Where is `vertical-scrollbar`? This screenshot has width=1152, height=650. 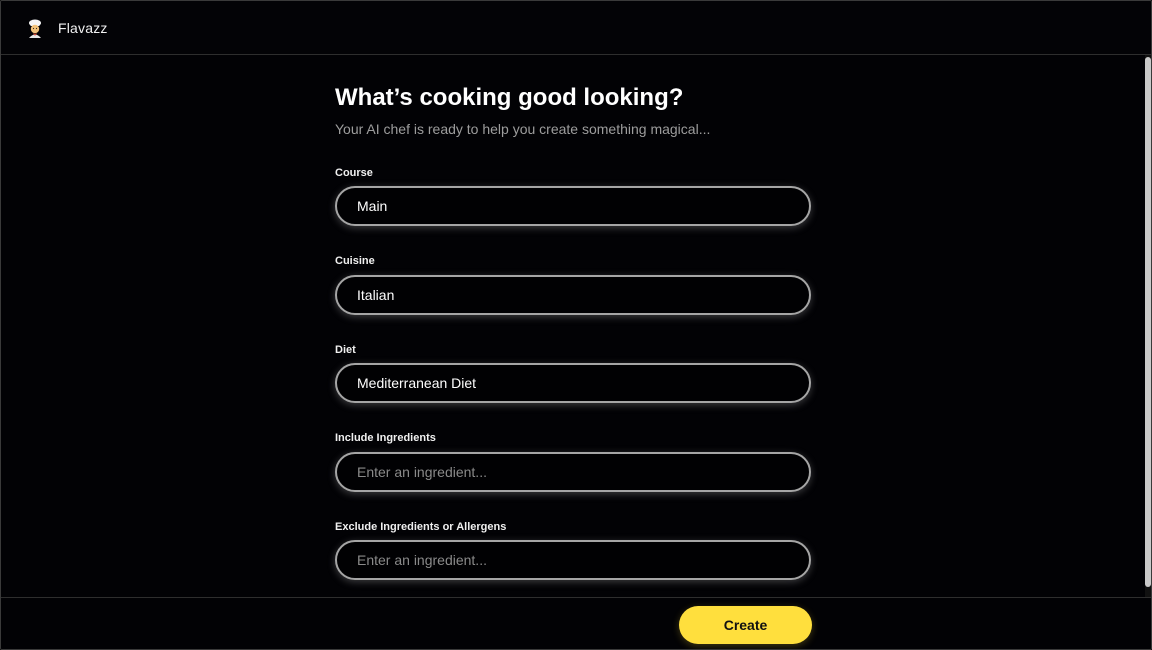
vertical-scrollbar is located at coordinates (1148, 326).